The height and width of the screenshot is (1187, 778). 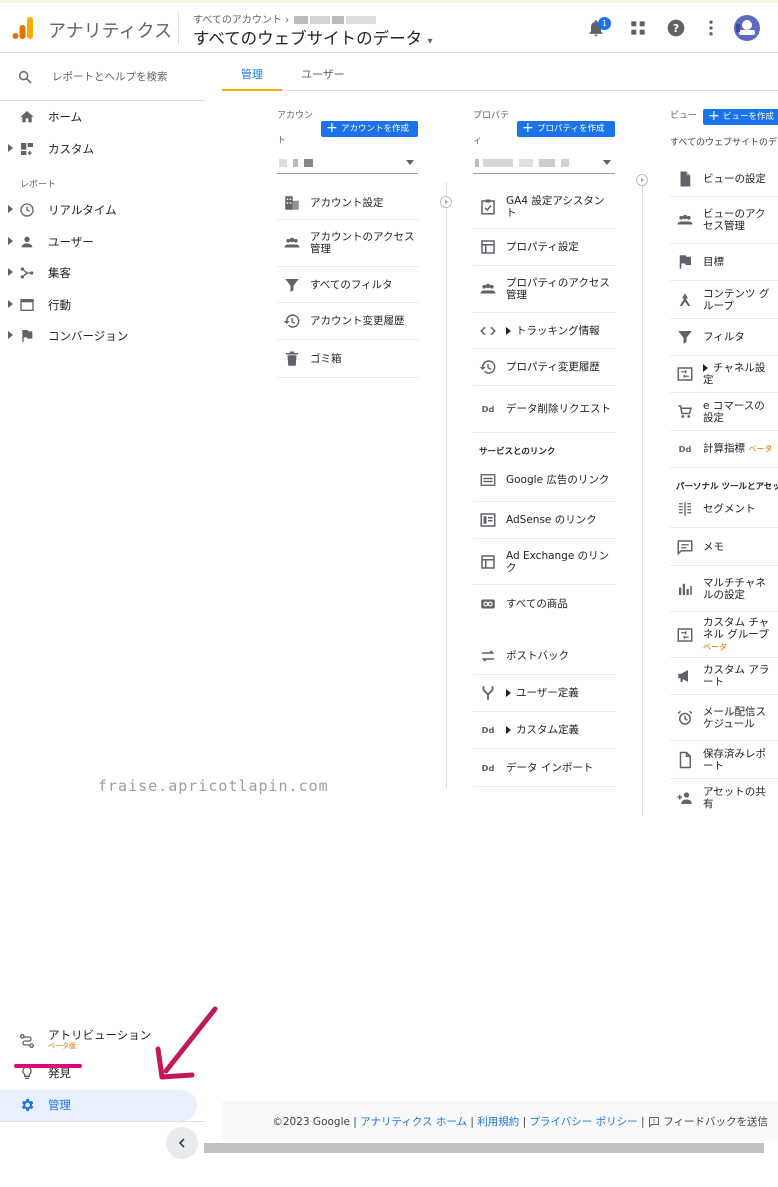 I want to click on view-personal-item-2: マルチチャネルの設定, so click(x=724, y=589).